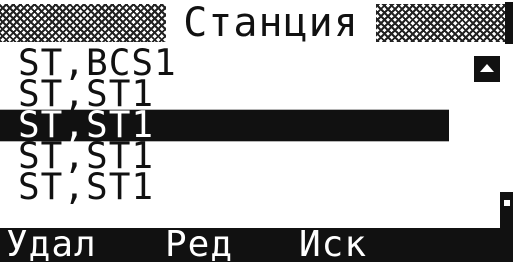  Describe the element at coordinates (506, 211) in the screenshot. I see `scroll-down-icon` at that location.